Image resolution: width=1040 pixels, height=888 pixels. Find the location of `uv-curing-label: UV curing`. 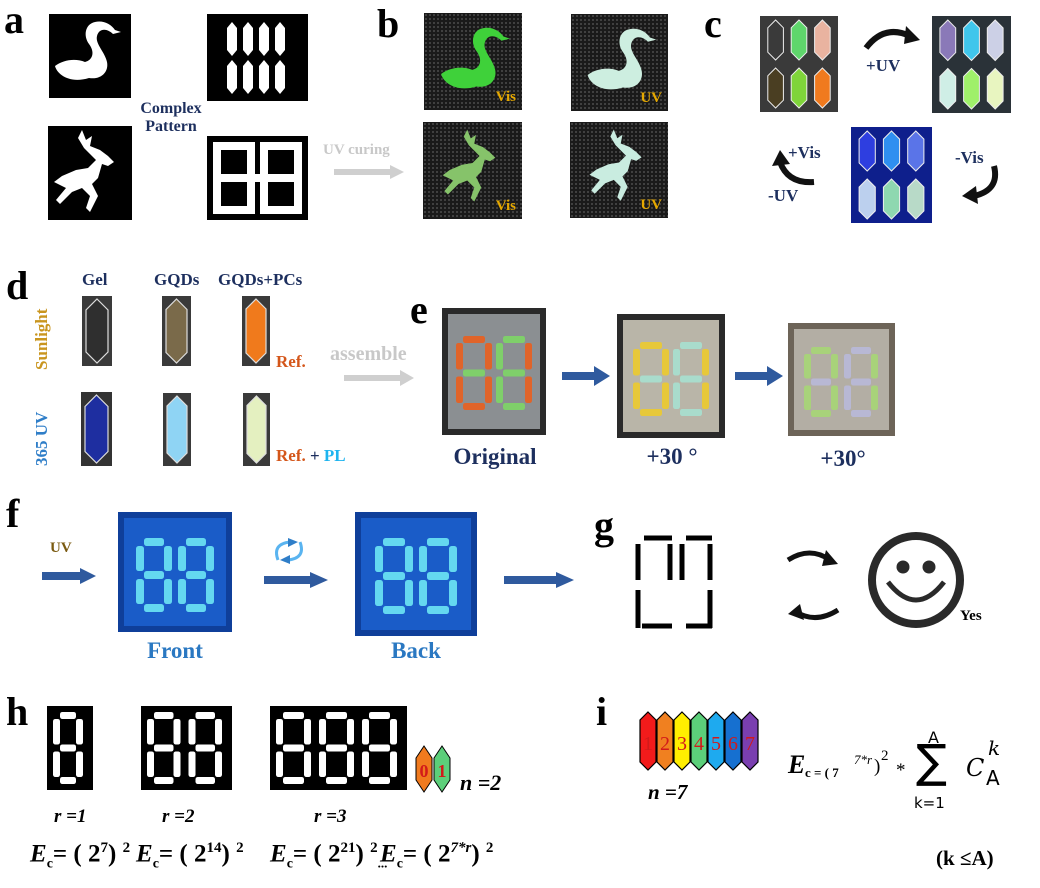

uv-curing-label: UV curing is located at coordinates (356, 150).